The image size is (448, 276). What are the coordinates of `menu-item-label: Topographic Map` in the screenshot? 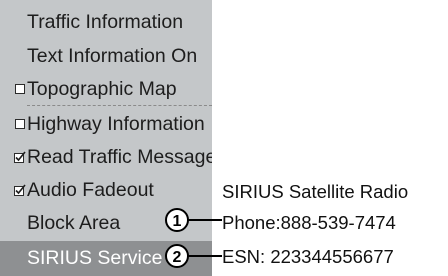 It's located at (102, 89).